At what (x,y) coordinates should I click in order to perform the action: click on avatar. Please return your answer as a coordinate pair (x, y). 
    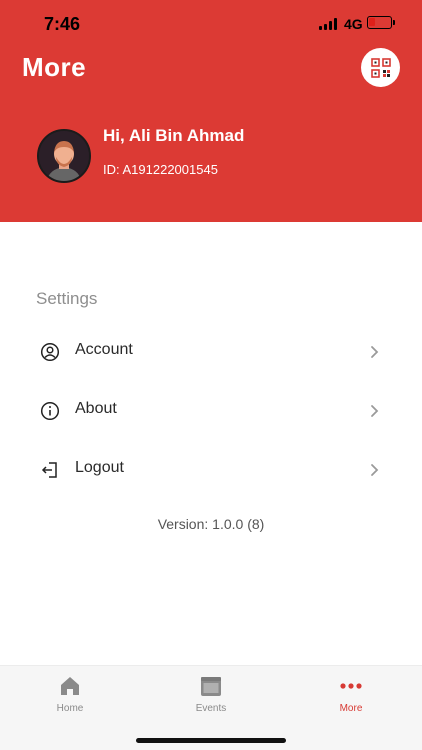
    Looking at the image, I should click on (64, 156).